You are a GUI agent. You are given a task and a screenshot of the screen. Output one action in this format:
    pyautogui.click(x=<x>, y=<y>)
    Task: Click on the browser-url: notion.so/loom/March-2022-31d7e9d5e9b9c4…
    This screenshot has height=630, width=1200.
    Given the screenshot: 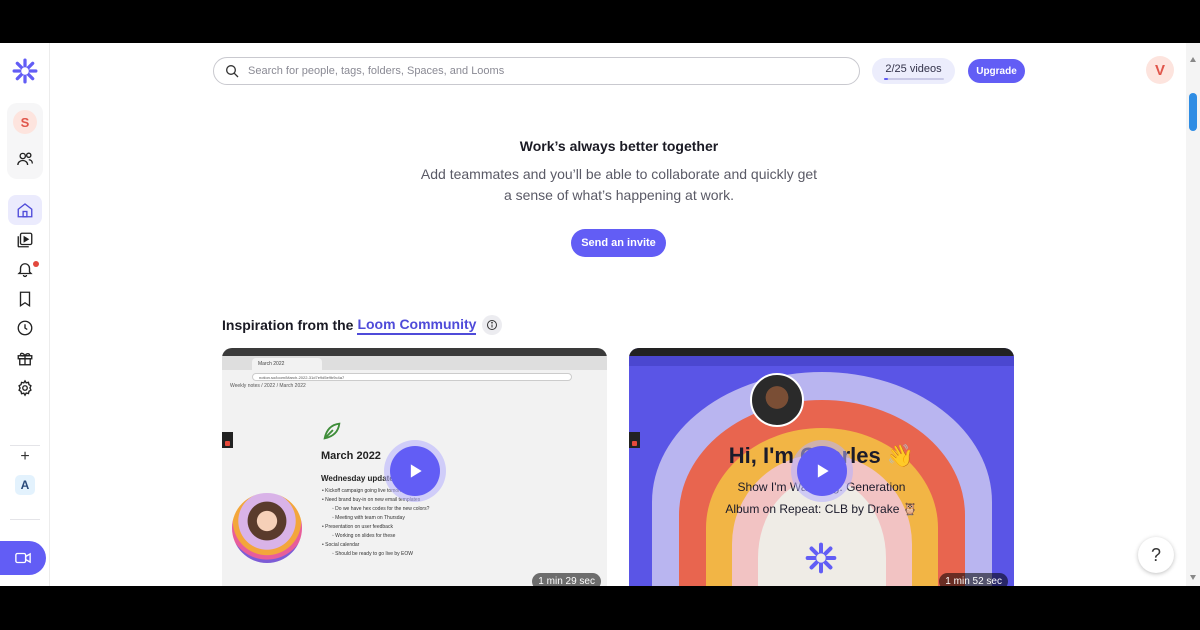 What is the action you would take?
    pyautogui.click(x=412, y=377)
    